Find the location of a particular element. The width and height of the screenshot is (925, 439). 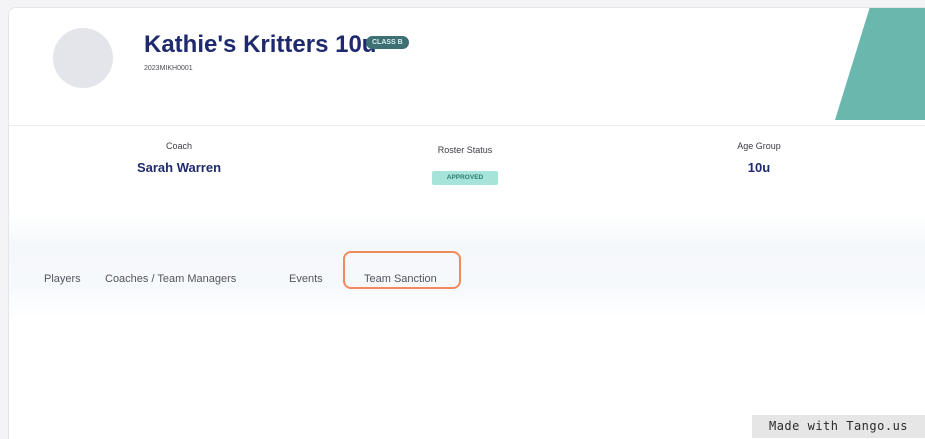

roster-status-badge: APPROVED is located at coordinates (465, 178).